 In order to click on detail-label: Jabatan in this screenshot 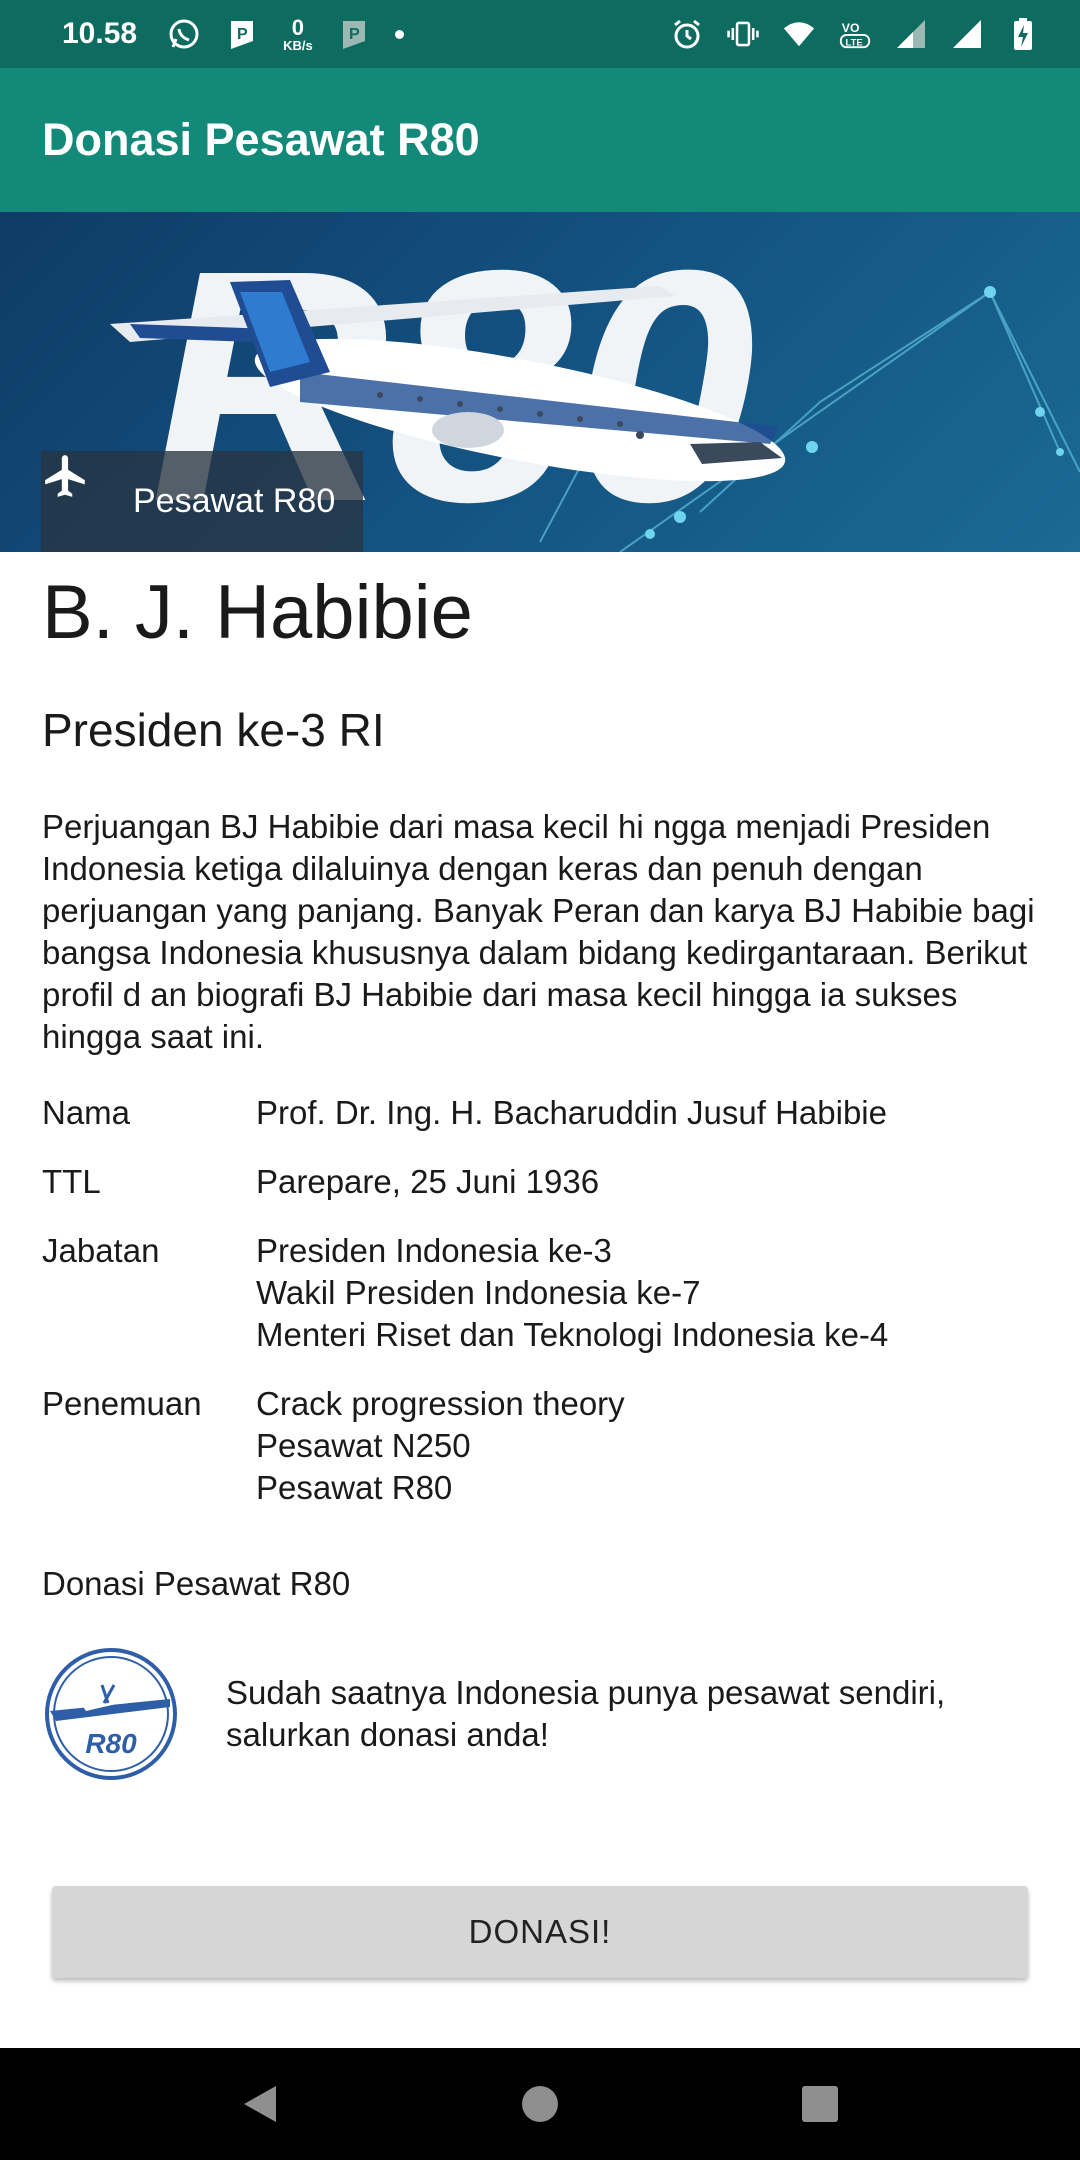, I will do `click(101, 1250)`.